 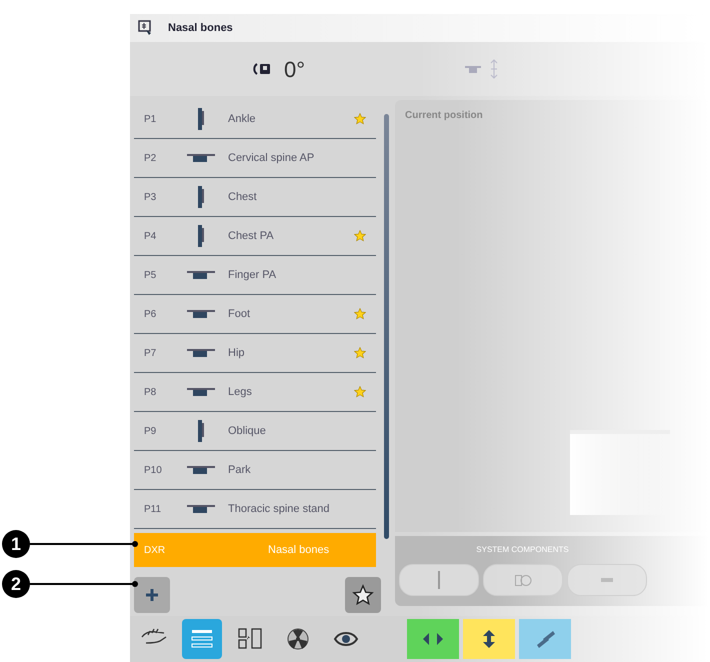 I want to click on program-row: P1 Ankle, so click(x=255, y=119).